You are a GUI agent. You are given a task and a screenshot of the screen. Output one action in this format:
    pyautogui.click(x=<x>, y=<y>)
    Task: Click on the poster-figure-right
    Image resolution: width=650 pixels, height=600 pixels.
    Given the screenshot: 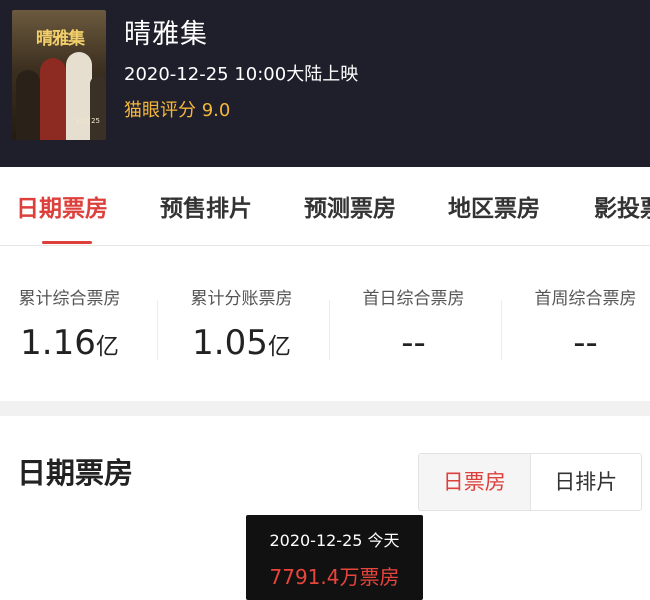 What is the action you would take?
    pyautogui.click(x=79, y=96)
    